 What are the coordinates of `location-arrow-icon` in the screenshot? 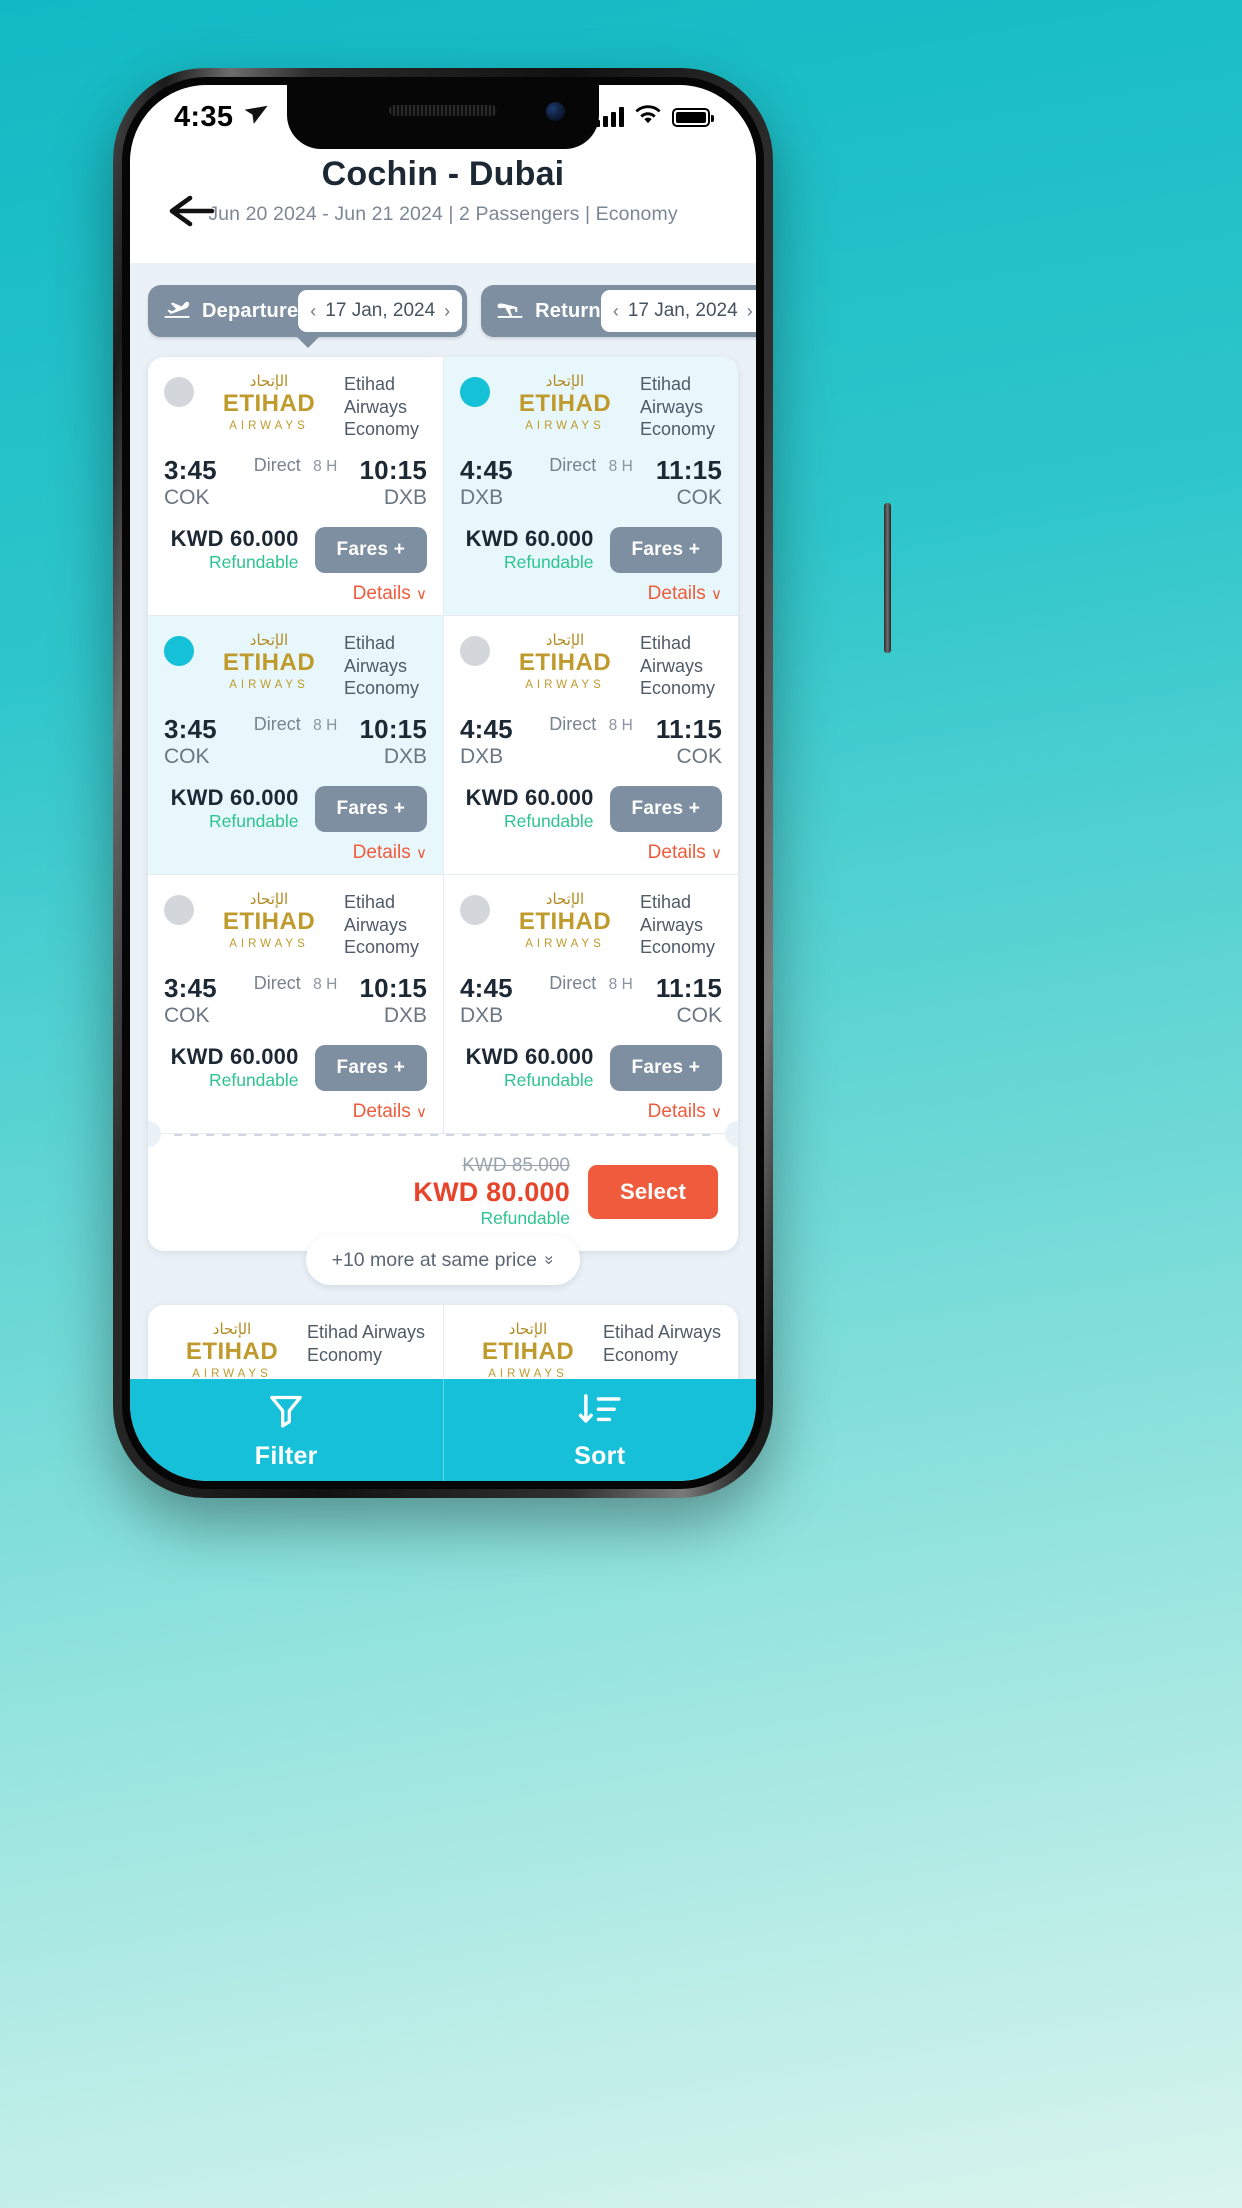 It's located at (255, 117).